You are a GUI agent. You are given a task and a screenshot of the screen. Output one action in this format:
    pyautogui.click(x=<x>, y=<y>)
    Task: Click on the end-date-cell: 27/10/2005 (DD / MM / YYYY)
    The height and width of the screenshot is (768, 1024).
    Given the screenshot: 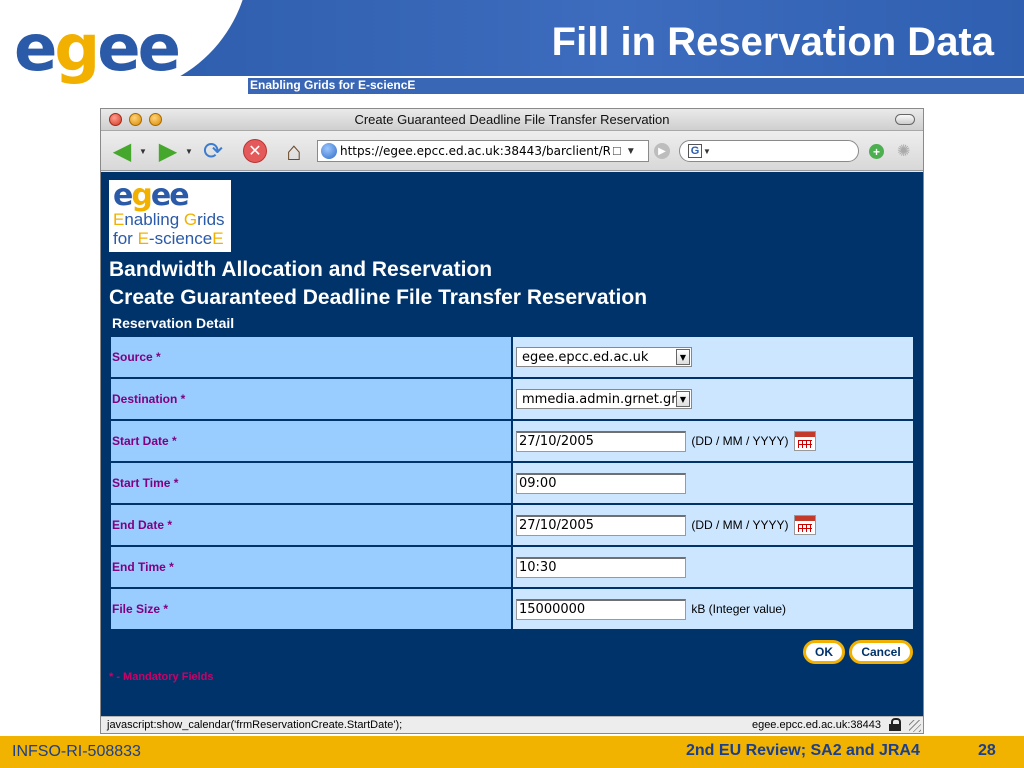 What is the action you would take?
    pyautogui.click(x=713, y=525)
    